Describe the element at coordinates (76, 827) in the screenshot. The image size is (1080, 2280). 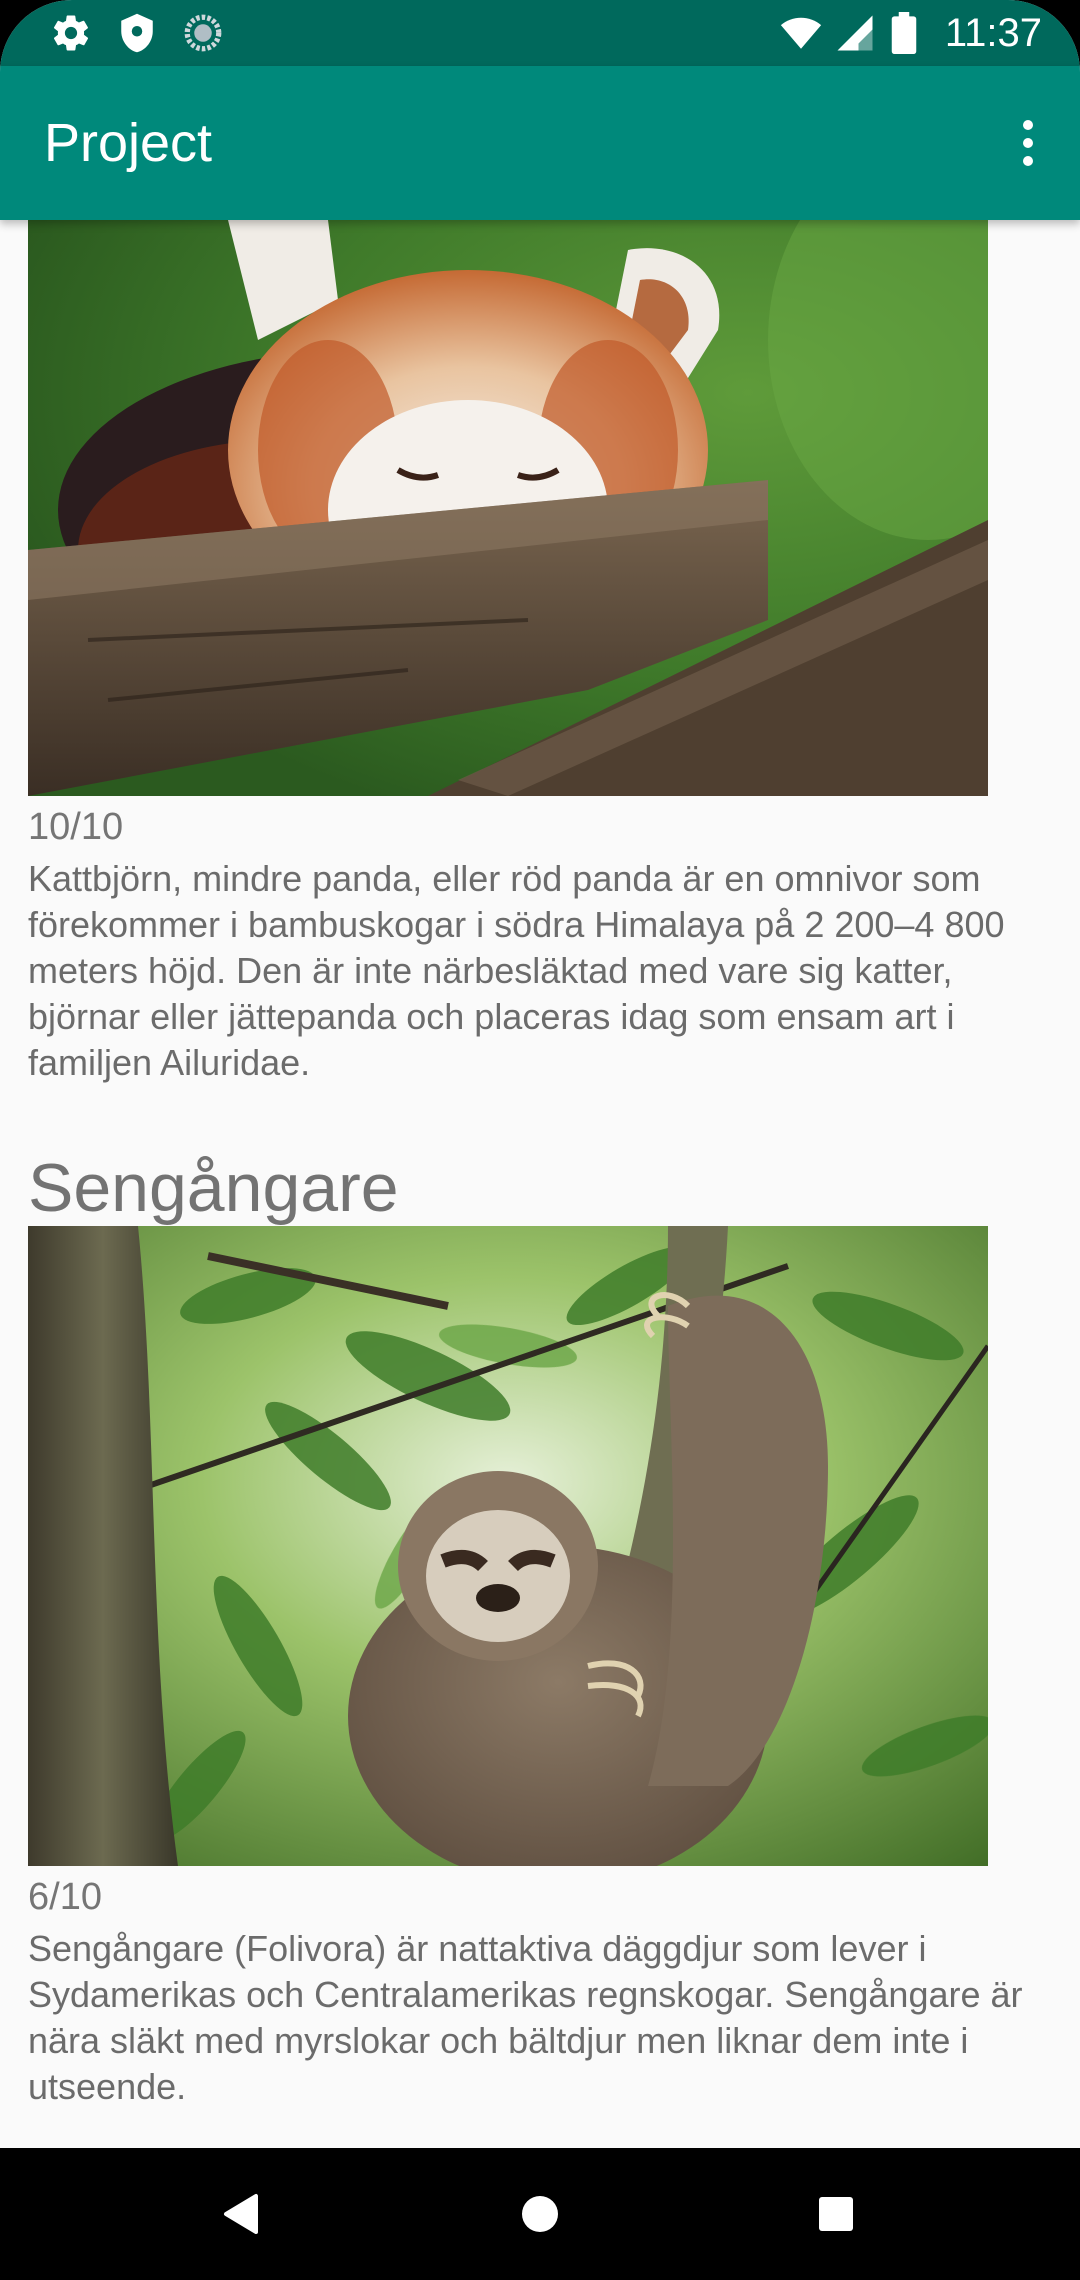
I see `item-rating: 10/10` at that location.